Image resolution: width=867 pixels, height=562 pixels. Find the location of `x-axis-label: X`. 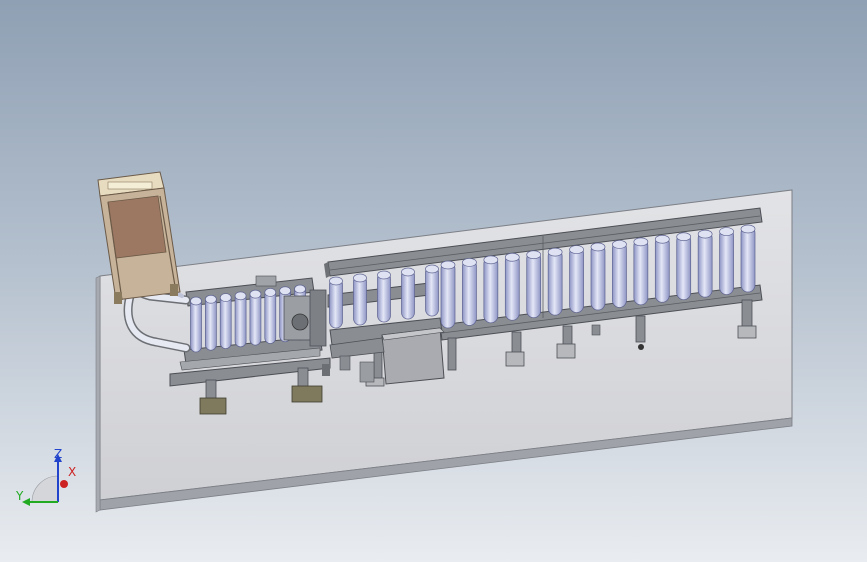

x-axis-label: X is located at coordinates (72, 472).